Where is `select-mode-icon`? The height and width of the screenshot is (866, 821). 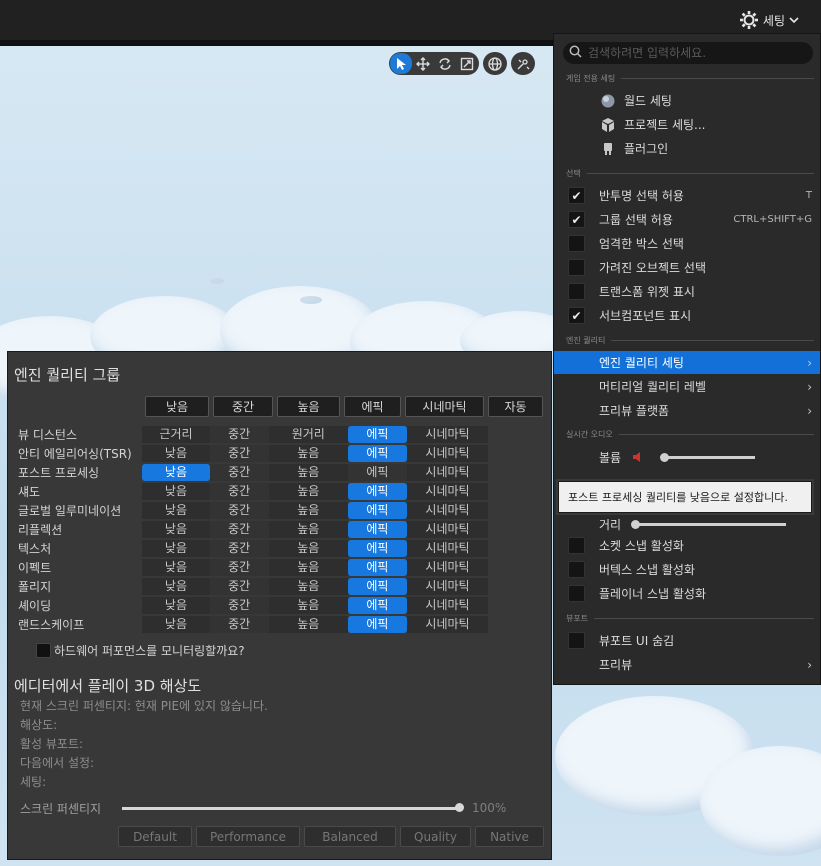 select-mode-icon is located at coordinates (401, 63).